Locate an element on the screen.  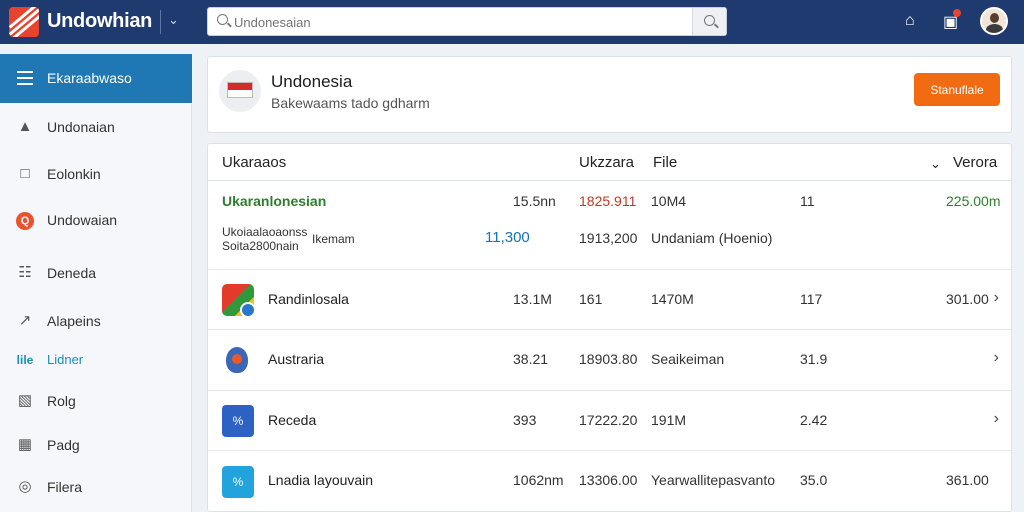
flag-icon is located at coordinates (240, 90).